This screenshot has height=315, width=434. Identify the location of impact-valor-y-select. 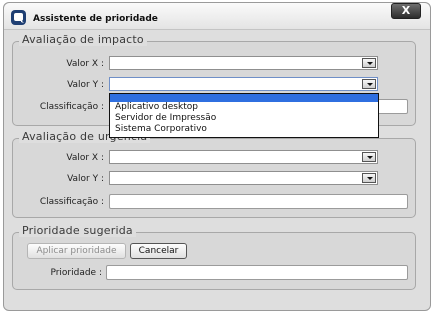
(243, 84).